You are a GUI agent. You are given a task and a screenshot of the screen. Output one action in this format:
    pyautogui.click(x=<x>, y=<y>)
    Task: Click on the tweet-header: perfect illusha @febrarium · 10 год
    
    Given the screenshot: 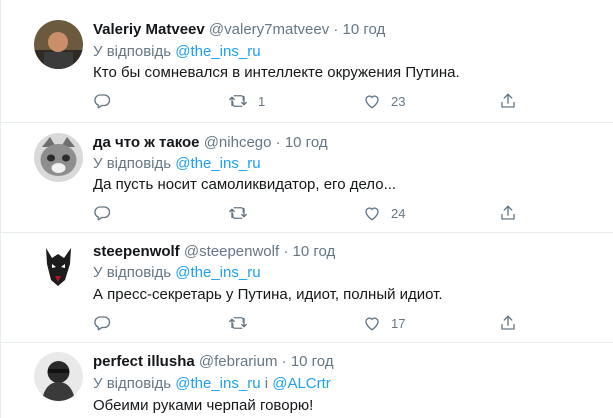 What is the action you would take?
    pyautogui.click(x=213, y=362)
    